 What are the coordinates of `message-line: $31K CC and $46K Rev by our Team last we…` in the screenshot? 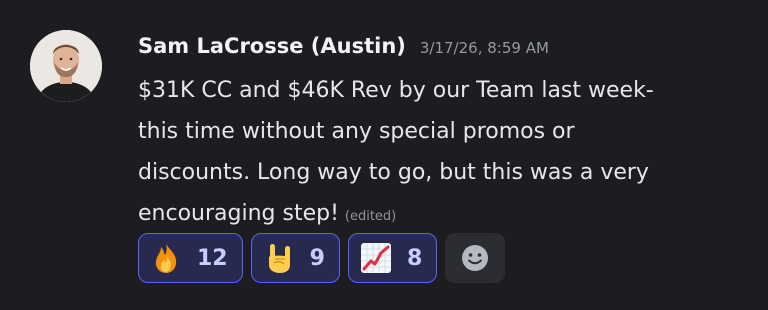 It's located at (396, 90).